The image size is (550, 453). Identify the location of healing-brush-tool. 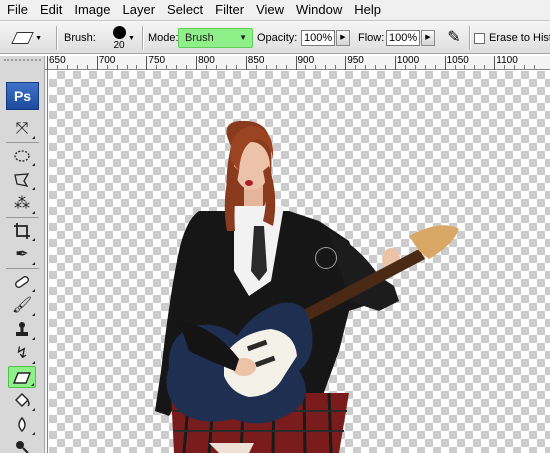
(22, 282).